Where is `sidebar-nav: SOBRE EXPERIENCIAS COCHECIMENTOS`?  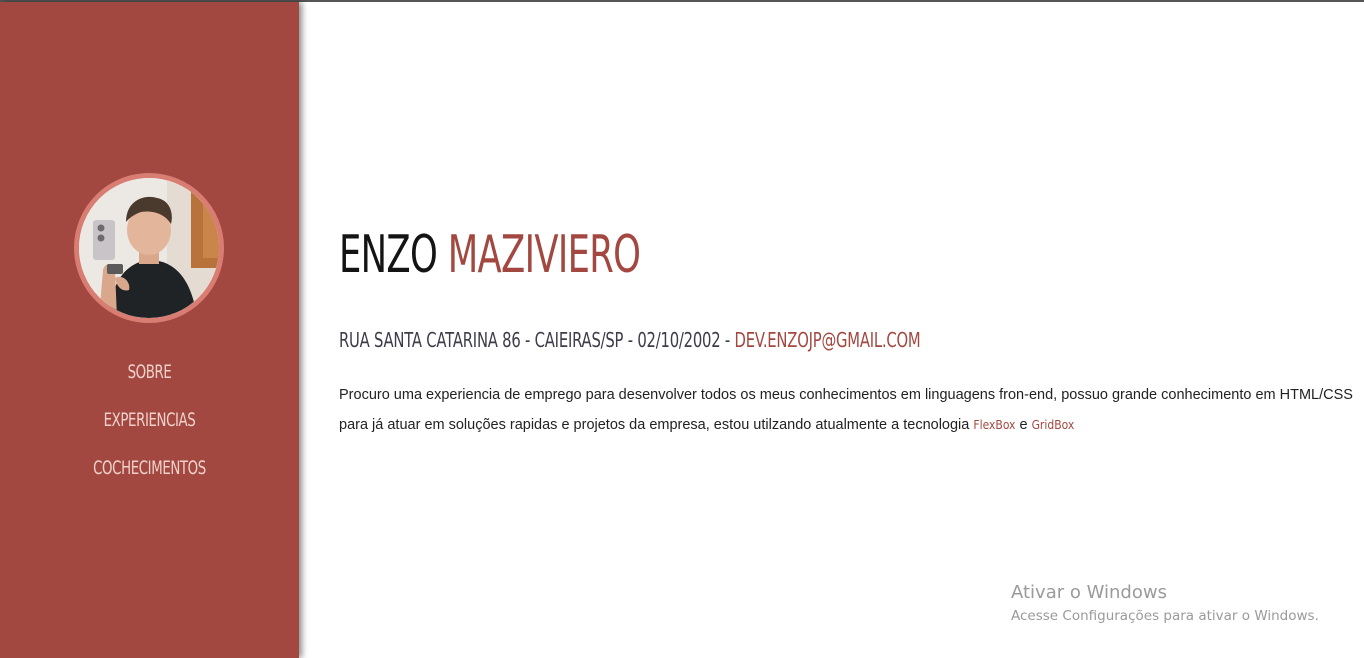 sidebar-nav: SOBRE EXPERIENCIAS COCHECIMENTOS is located at coordinates (149, 420).